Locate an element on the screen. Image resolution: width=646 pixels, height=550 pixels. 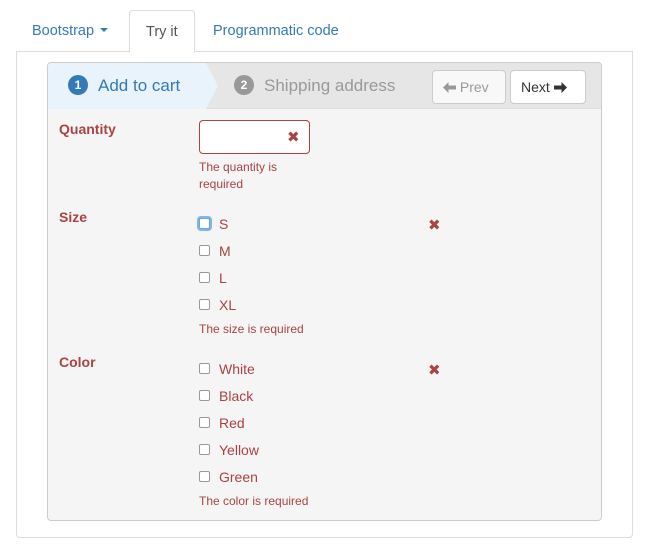
color-option-label: White is located at coordinates (237, 369).